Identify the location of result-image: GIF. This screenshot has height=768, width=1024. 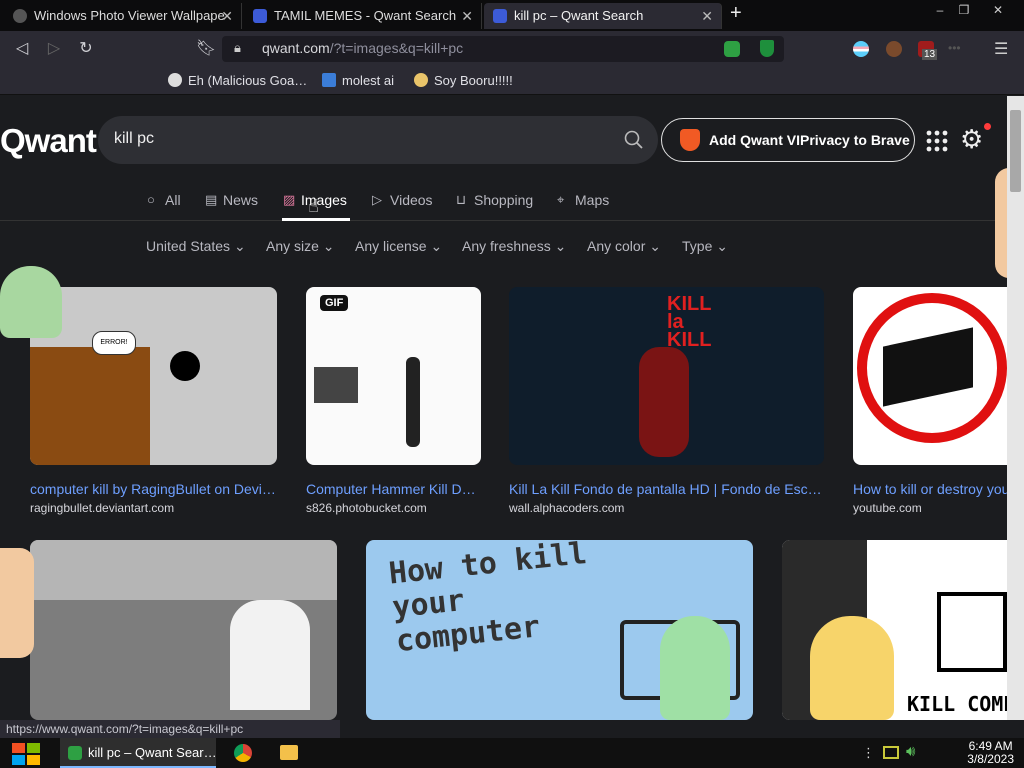
(393, 376).